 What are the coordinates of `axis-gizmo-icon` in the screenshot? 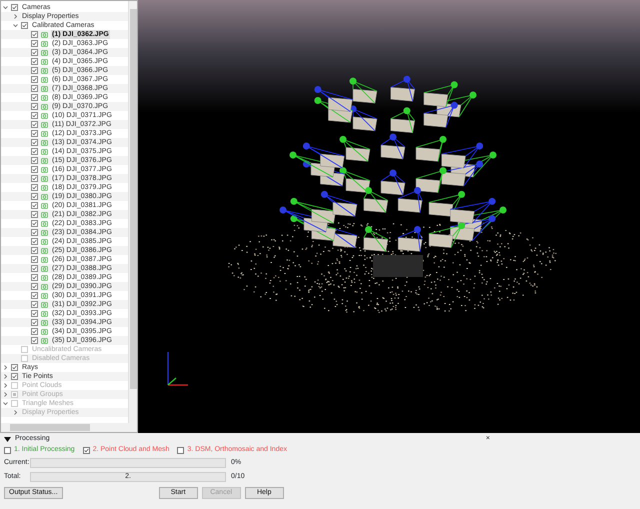 It's located at (177, 369).